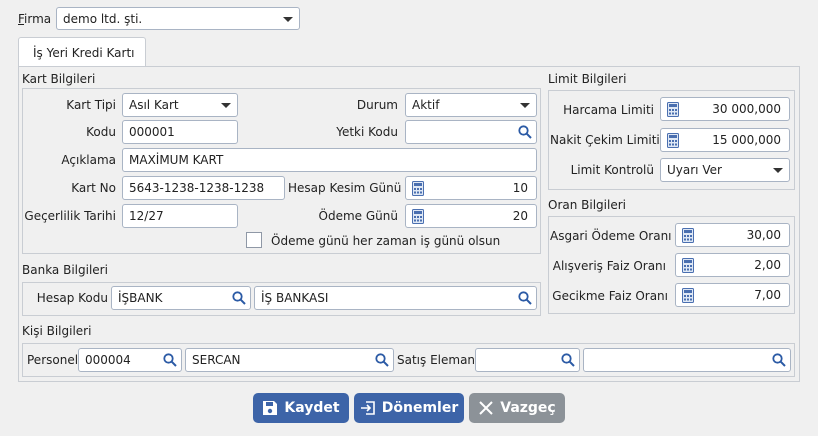  What do you see at coordinates (367, 132) in the screenshot?
I see `yetki-kodu-label: Yetki Kodu` at bounding box center [367, 132].